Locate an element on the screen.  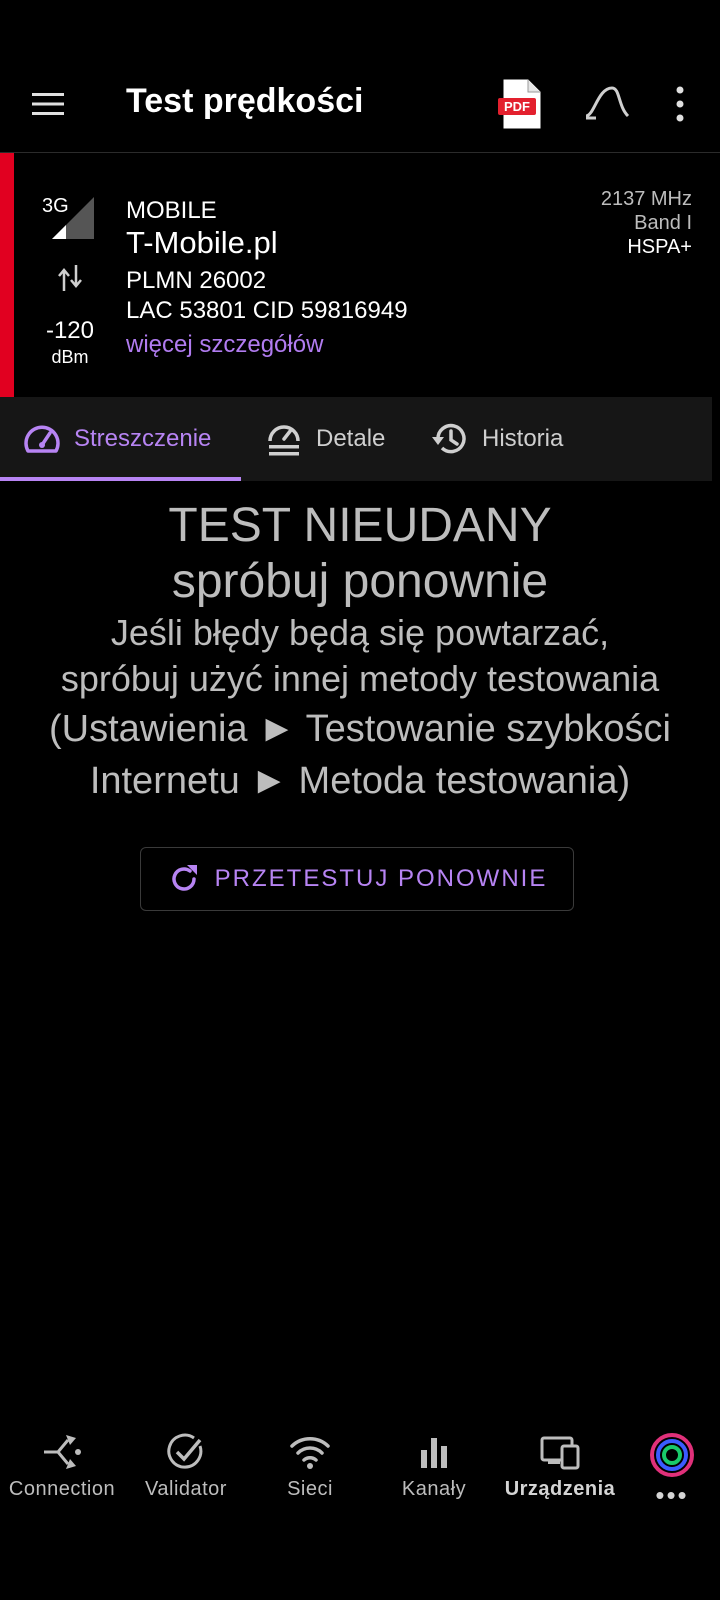
devices-icon is located at coordinates (560, 1453).